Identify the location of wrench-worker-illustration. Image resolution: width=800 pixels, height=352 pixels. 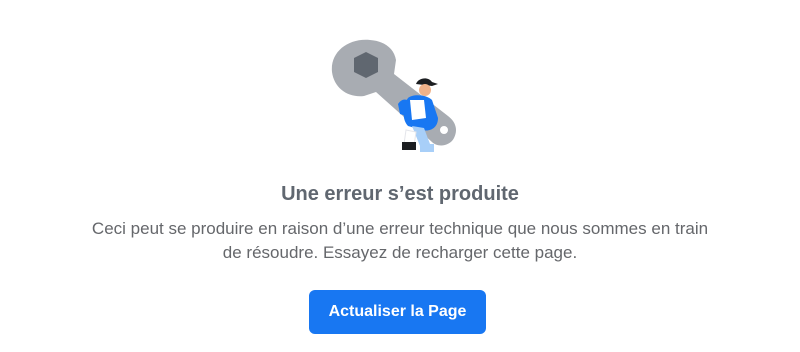
(393, 95).